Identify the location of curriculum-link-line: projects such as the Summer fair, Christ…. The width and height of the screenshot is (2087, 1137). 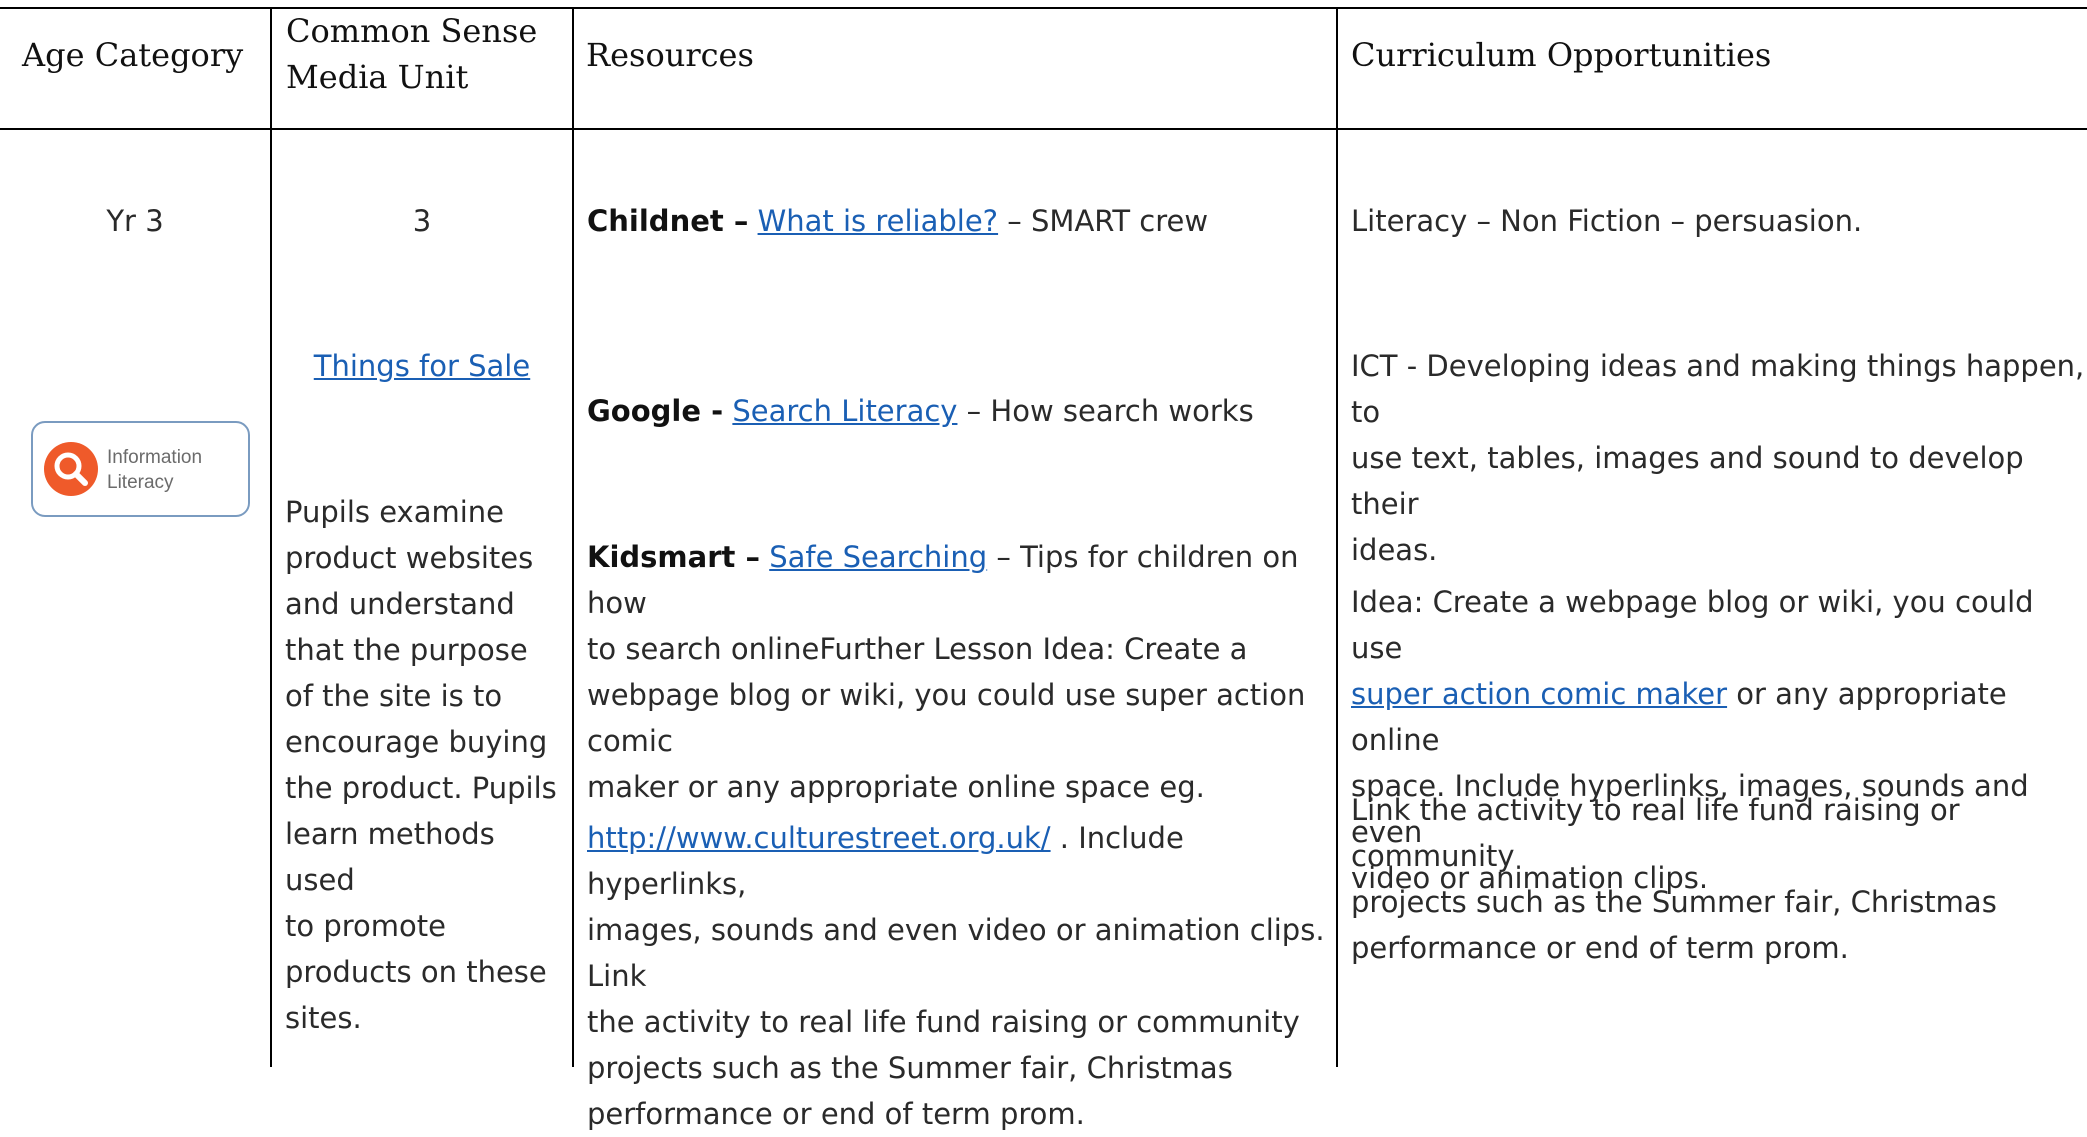
(1674, 902).